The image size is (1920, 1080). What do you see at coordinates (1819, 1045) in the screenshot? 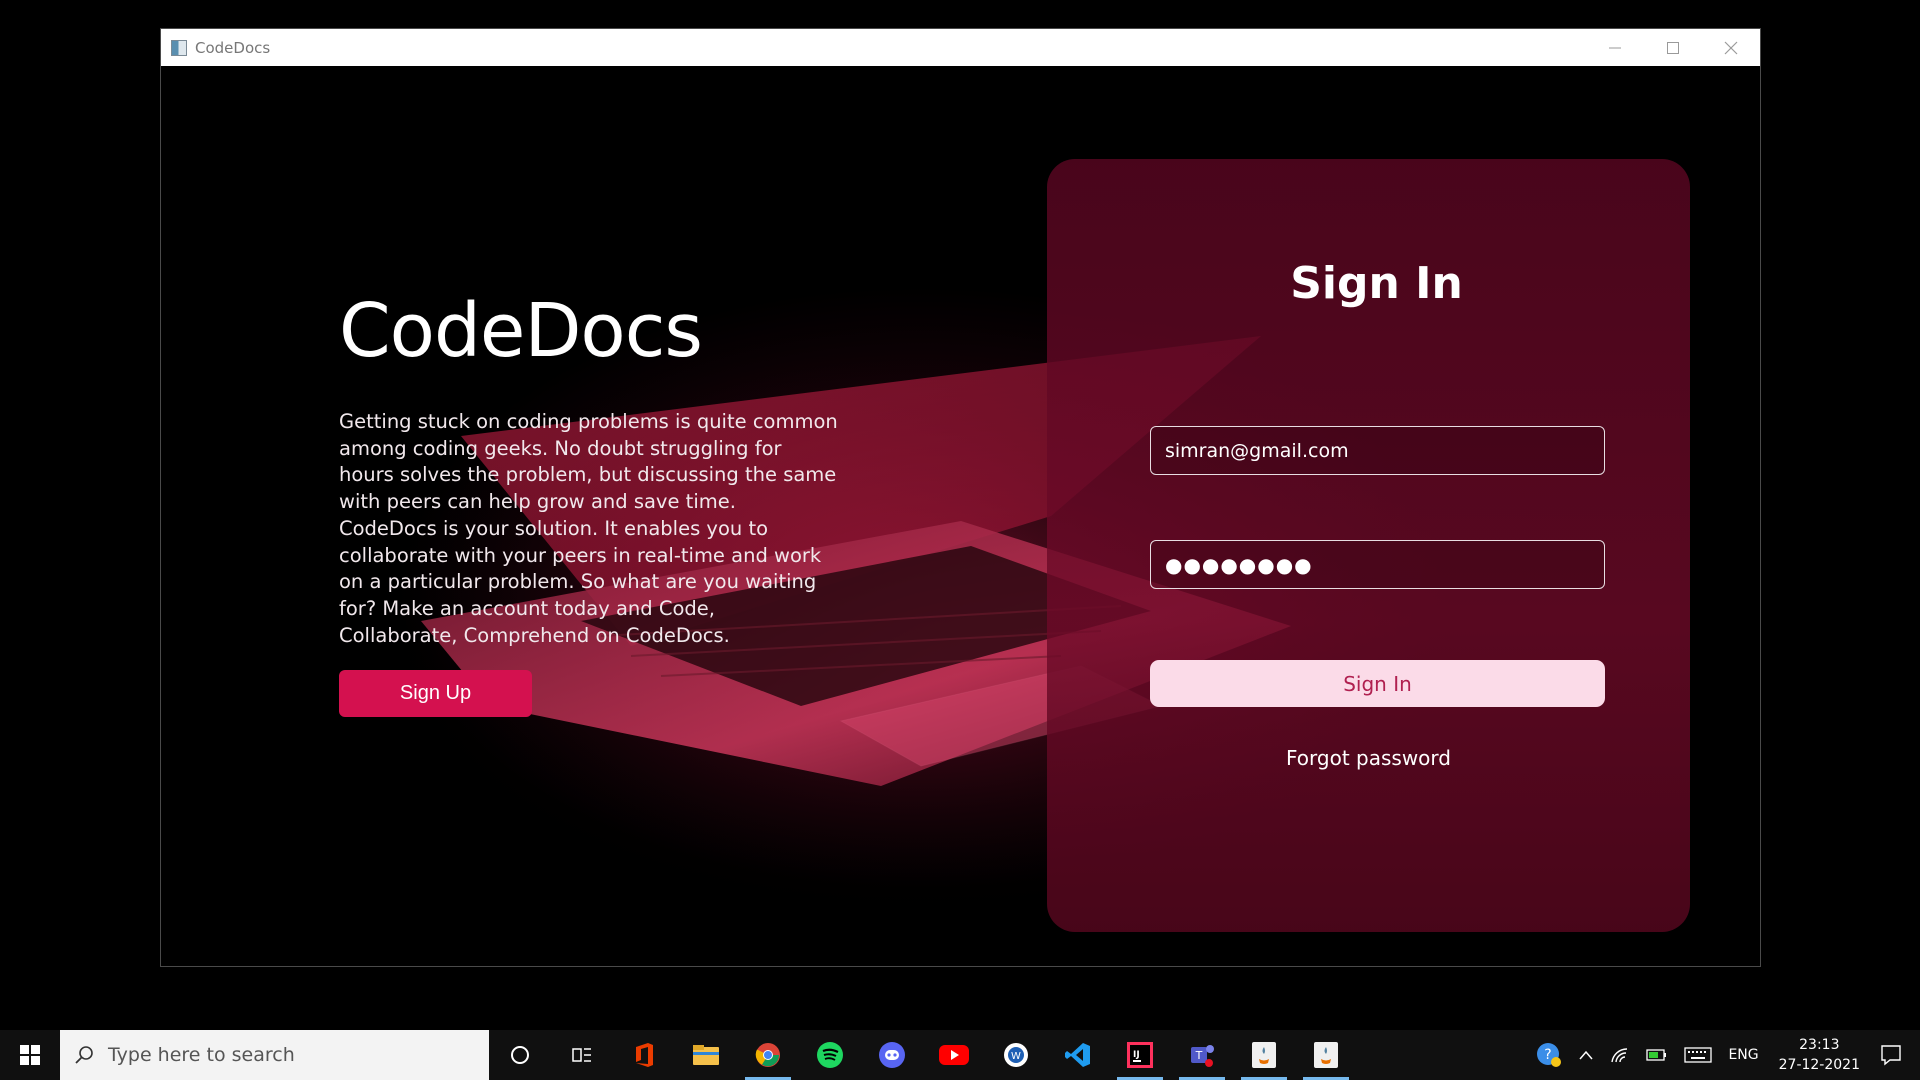
I see `clock-time: 23:13` at bounding box center [1819, 1045].